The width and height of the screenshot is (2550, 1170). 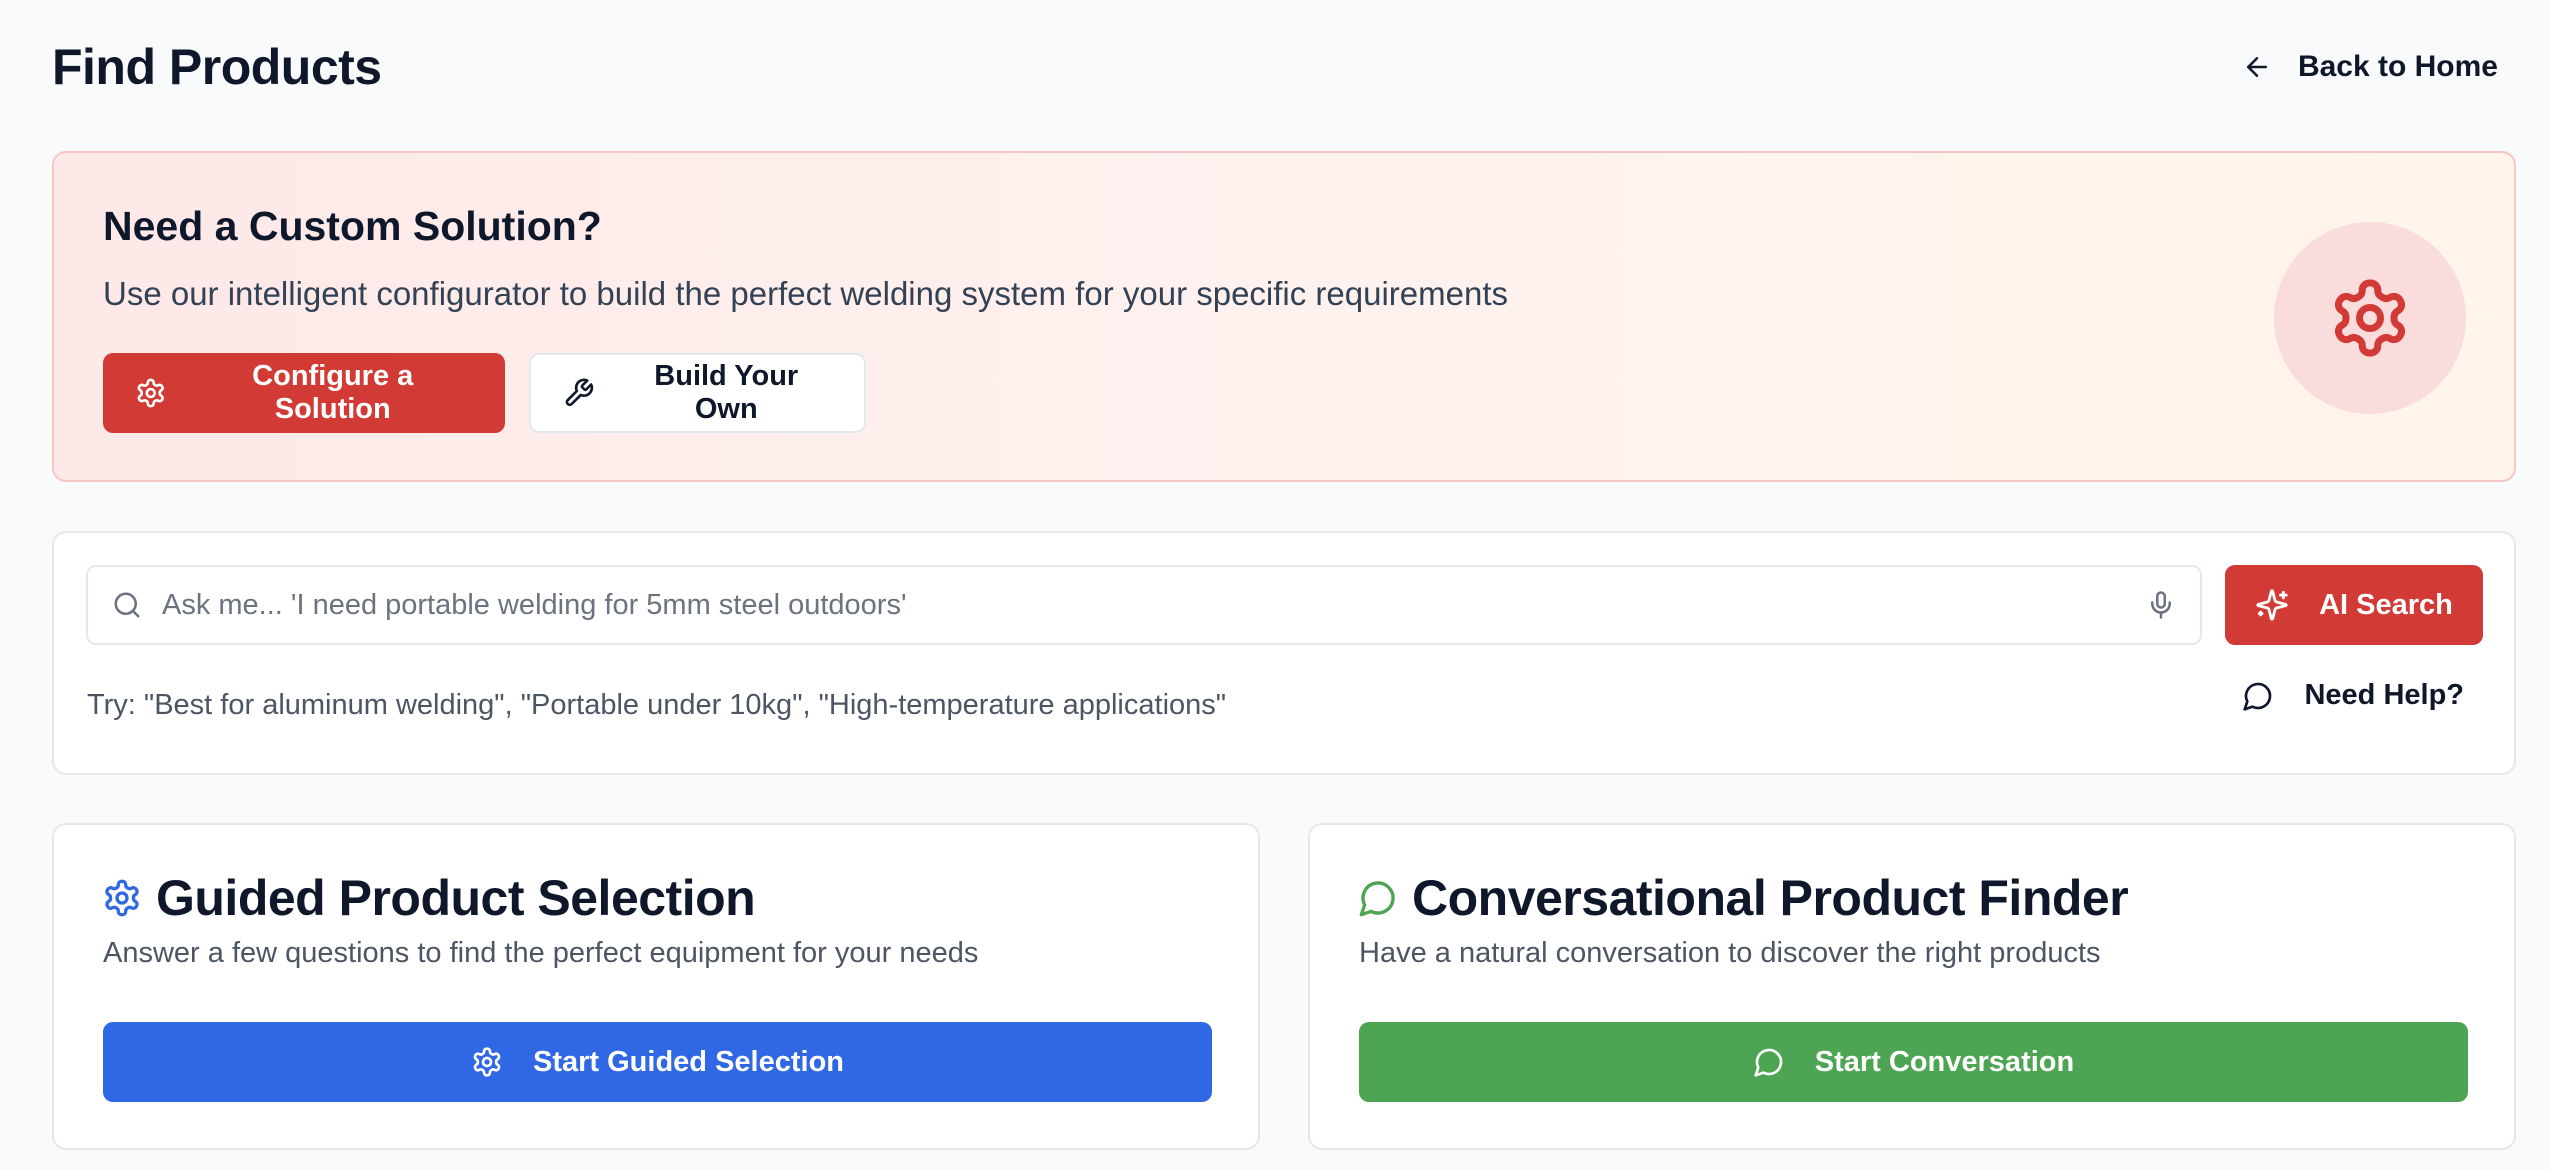 I want to click on start-guided-selection-label: Start Guided Selection, so click(x=688, y=1061).